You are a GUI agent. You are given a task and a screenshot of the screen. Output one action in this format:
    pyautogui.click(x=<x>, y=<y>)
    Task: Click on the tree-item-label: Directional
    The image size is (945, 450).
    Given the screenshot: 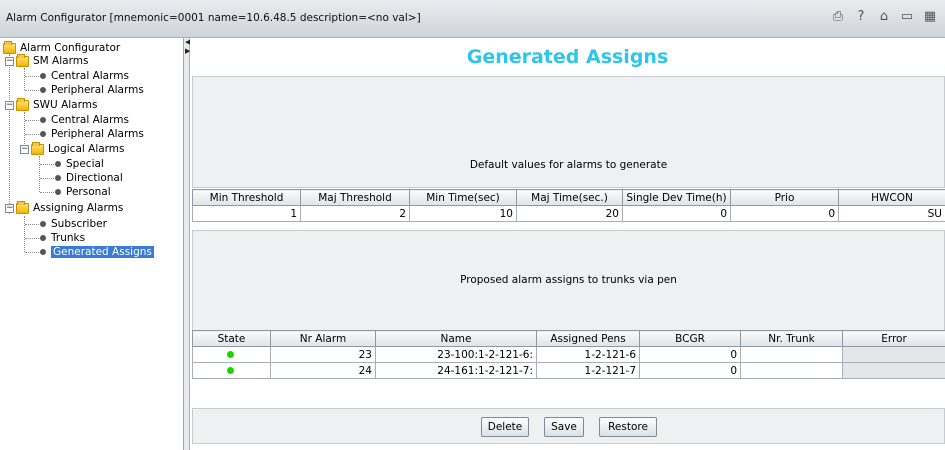 What is the action you would take?
    pyautogui.click(x=94, y=178)
    